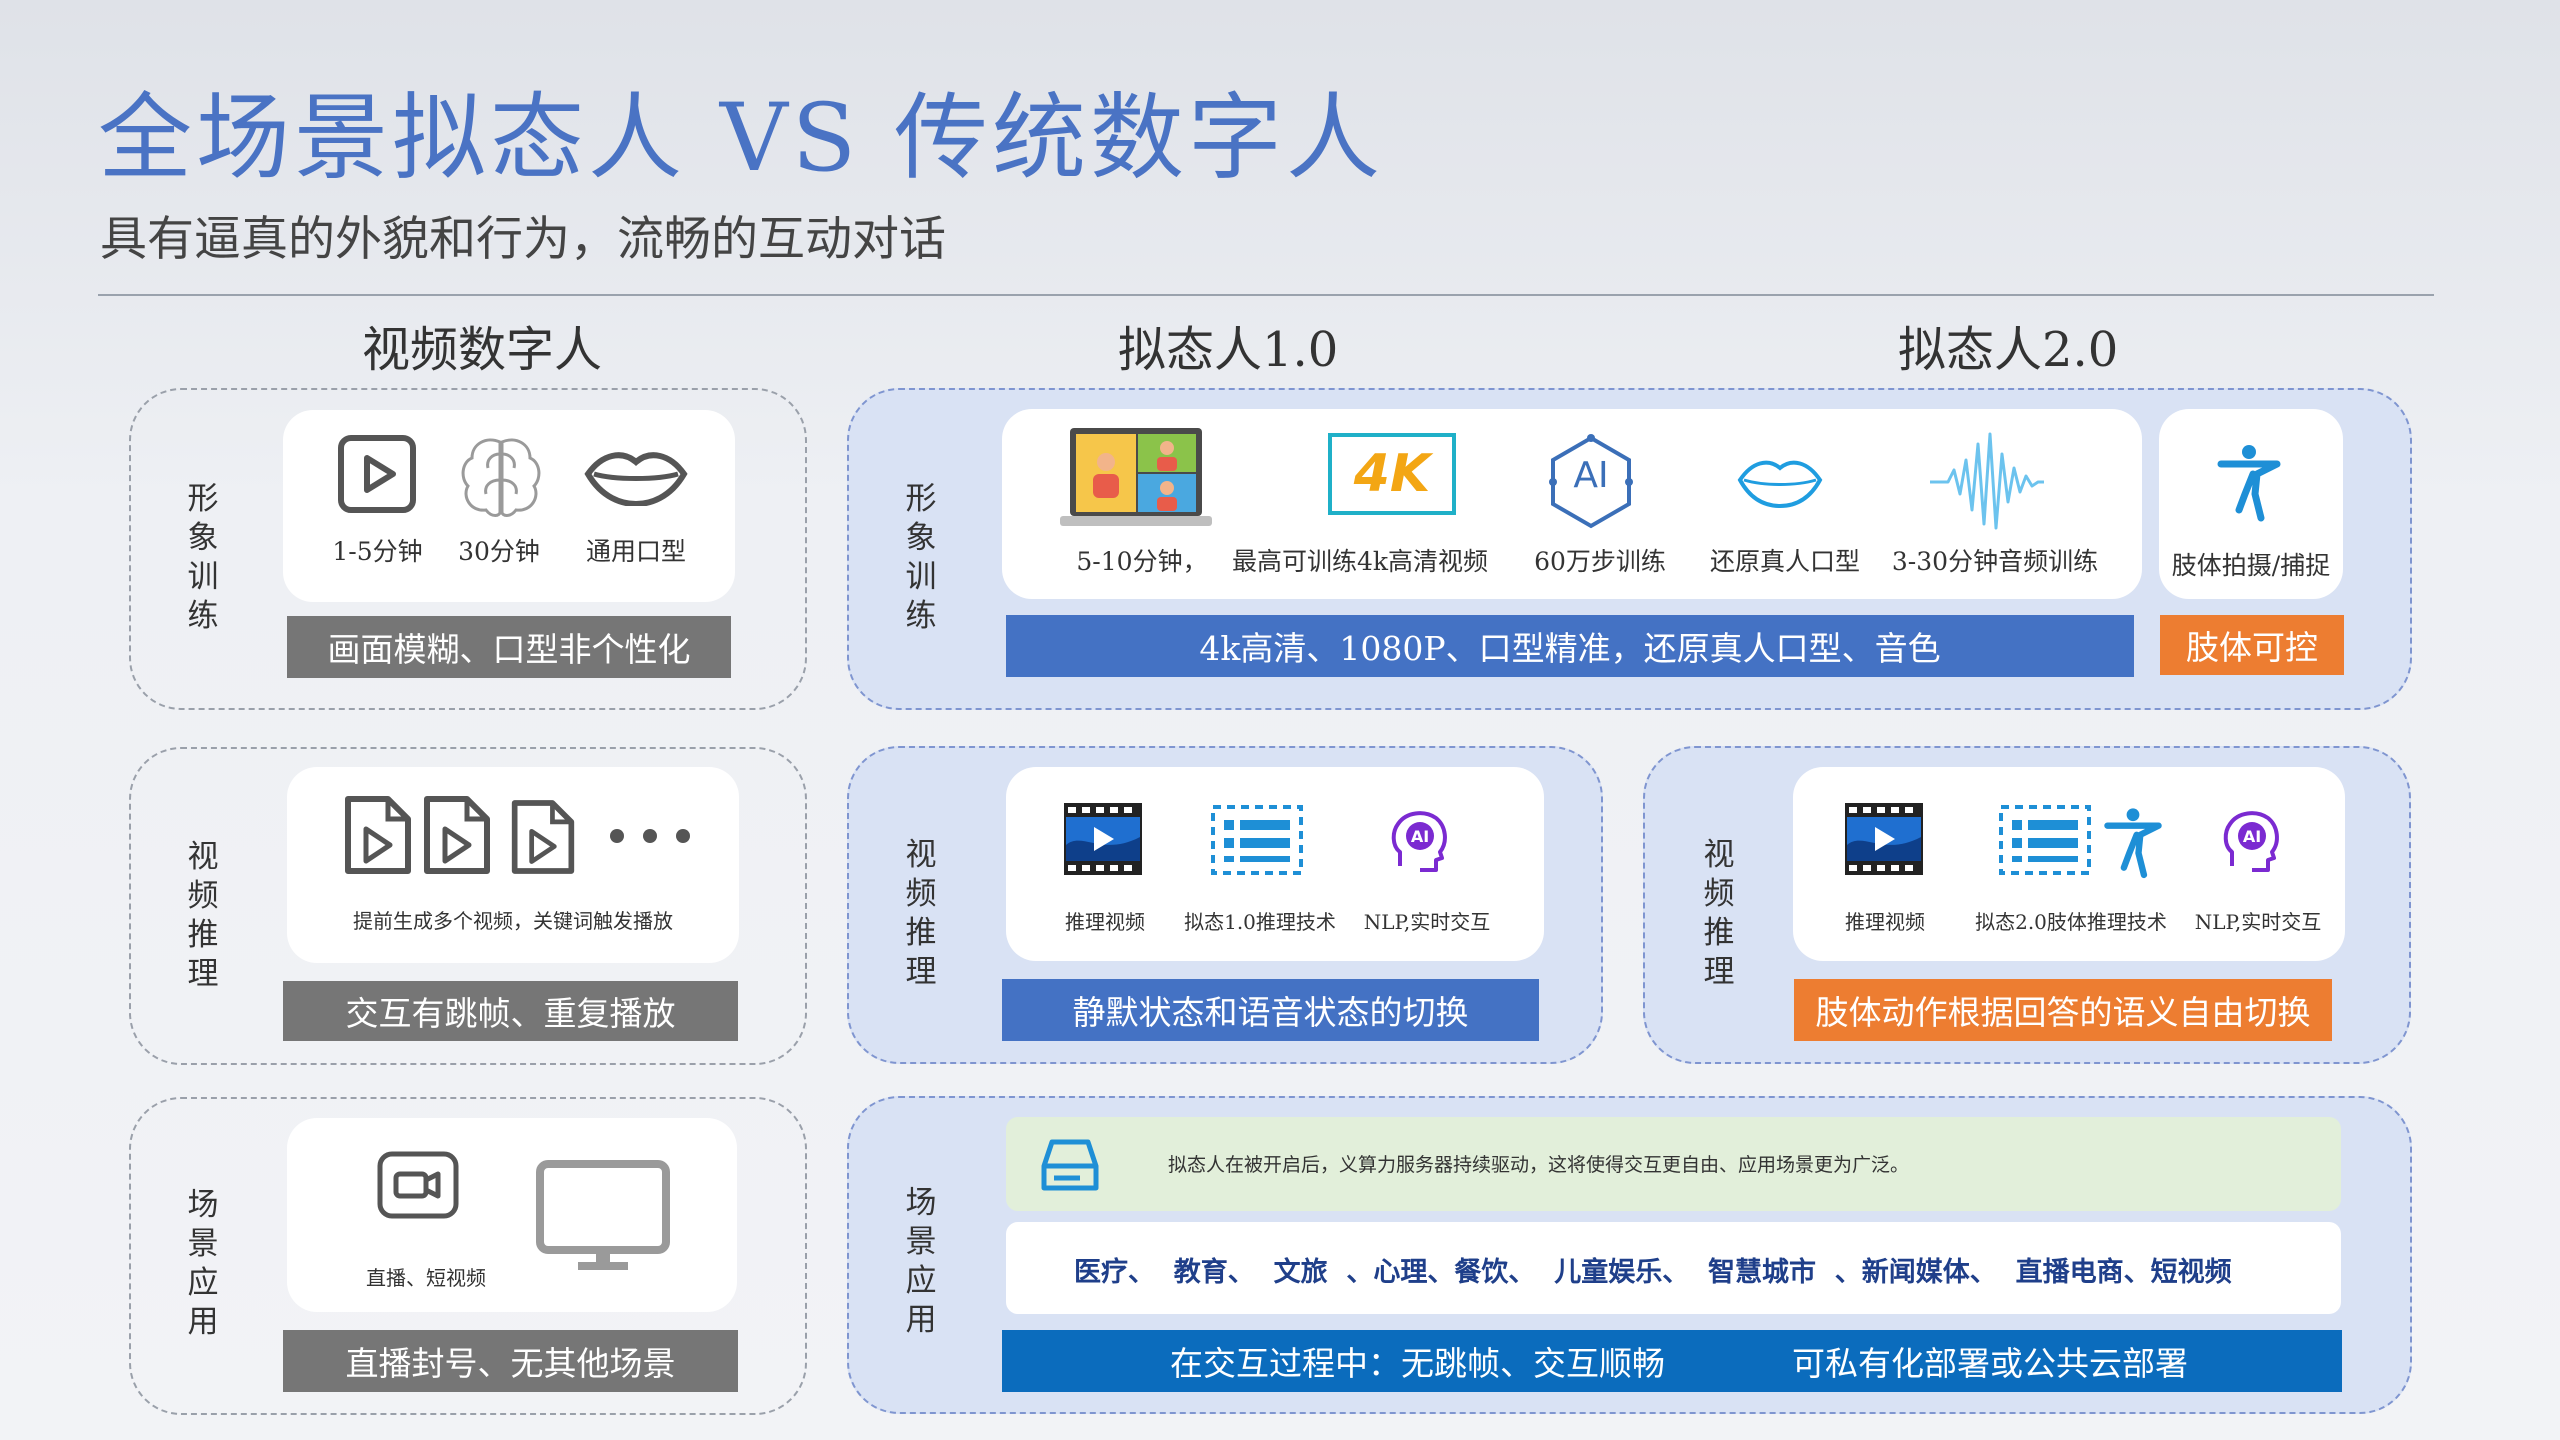 Image resolution: width=2560 pixels, height=1440 pixels. Describe the element at coordinates (509, 647) in the screenshot. I see `video-human-training-bar: 画面模糊、口型非个性化` at that location.